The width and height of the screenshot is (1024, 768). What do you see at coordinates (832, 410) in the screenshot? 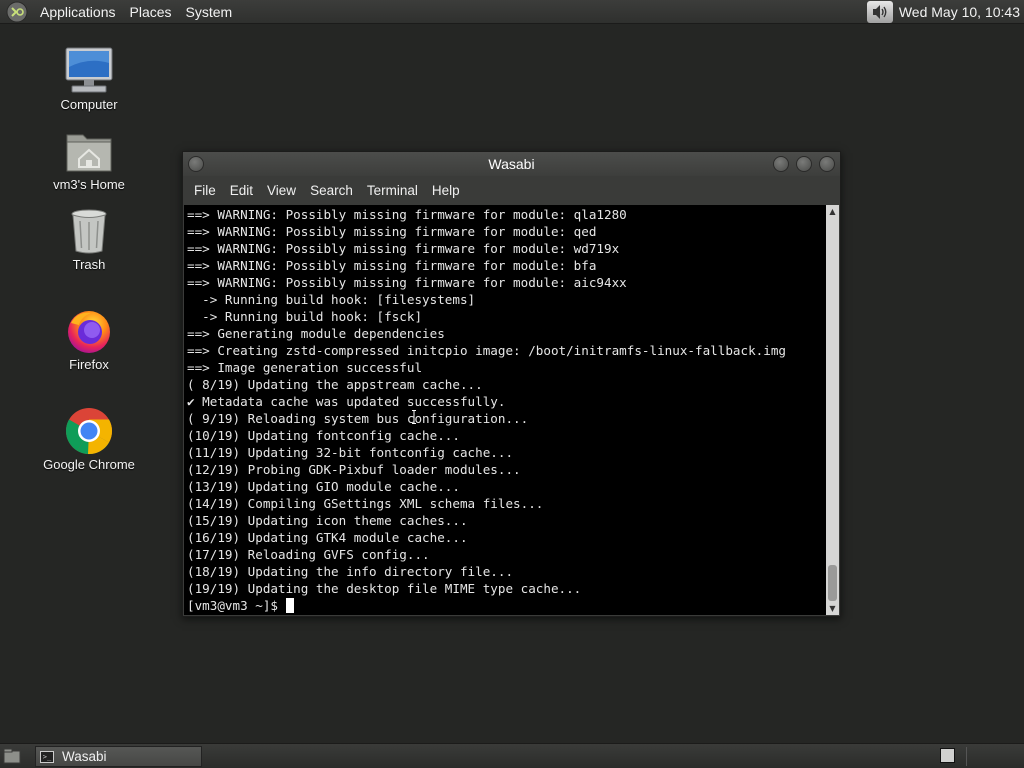
I see `terminal-scrollbar: ▲ ▼` at bounding box center [832, 410].